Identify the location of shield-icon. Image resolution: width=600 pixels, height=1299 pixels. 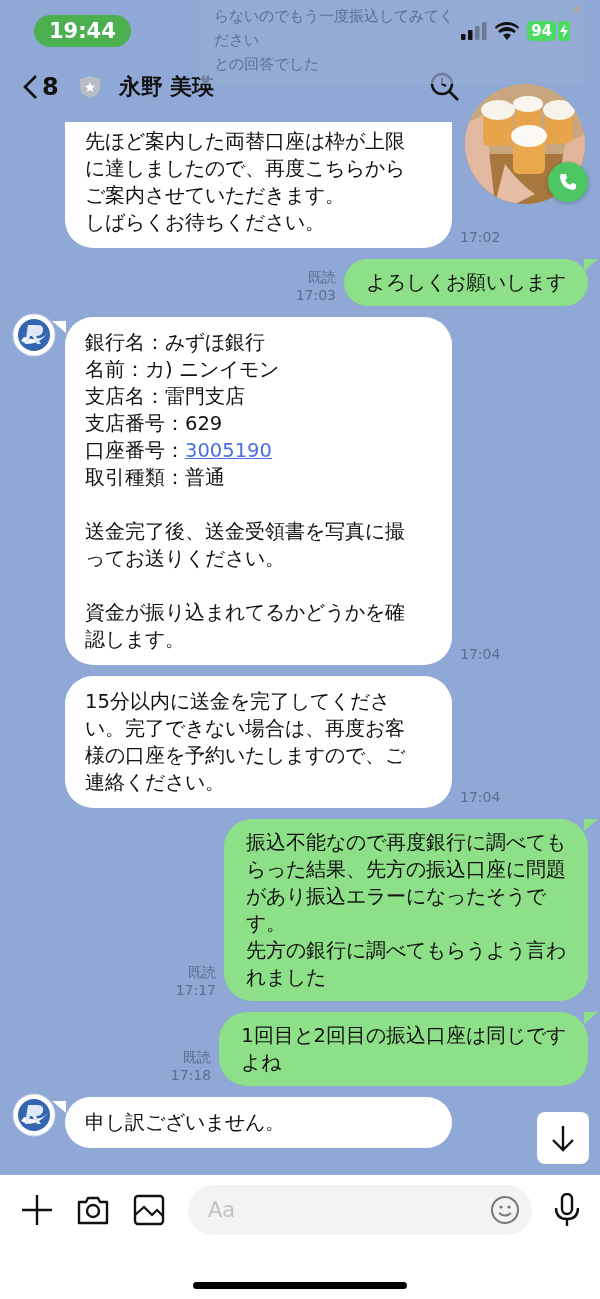
(89, 87).